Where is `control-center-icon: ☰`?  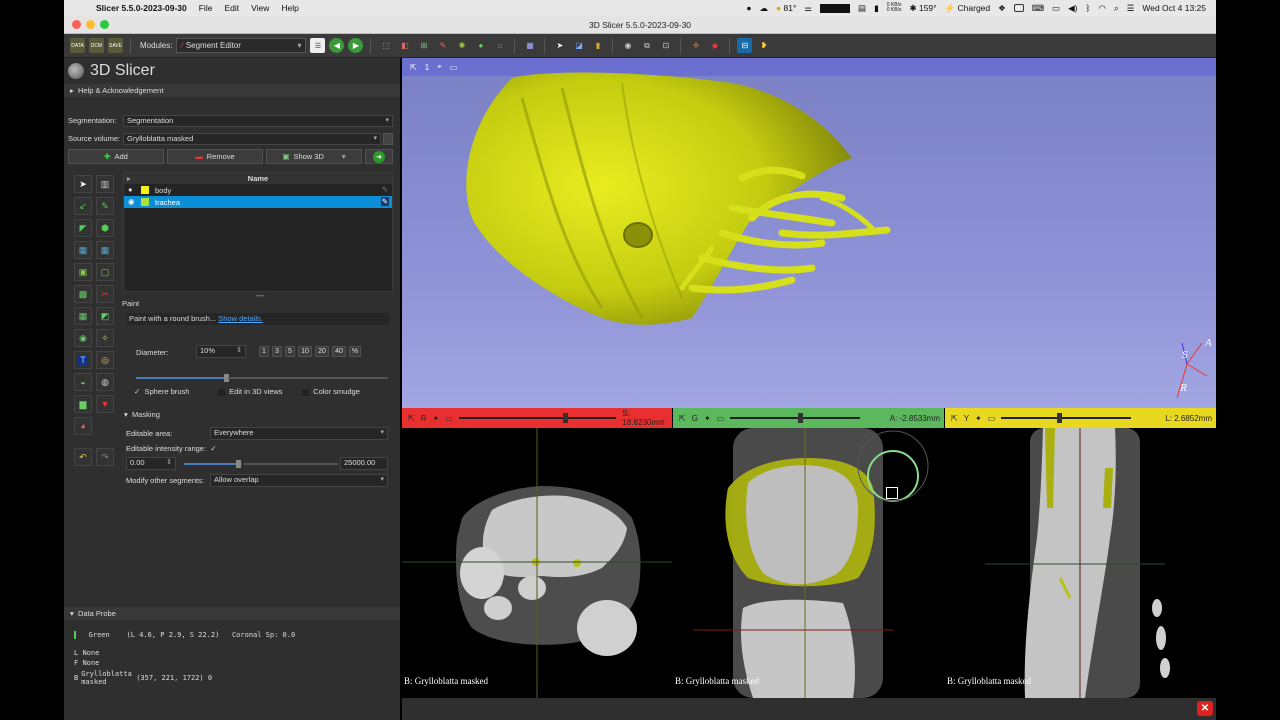 control-center-icon: ☰ is located at coordinates (1131, 8).